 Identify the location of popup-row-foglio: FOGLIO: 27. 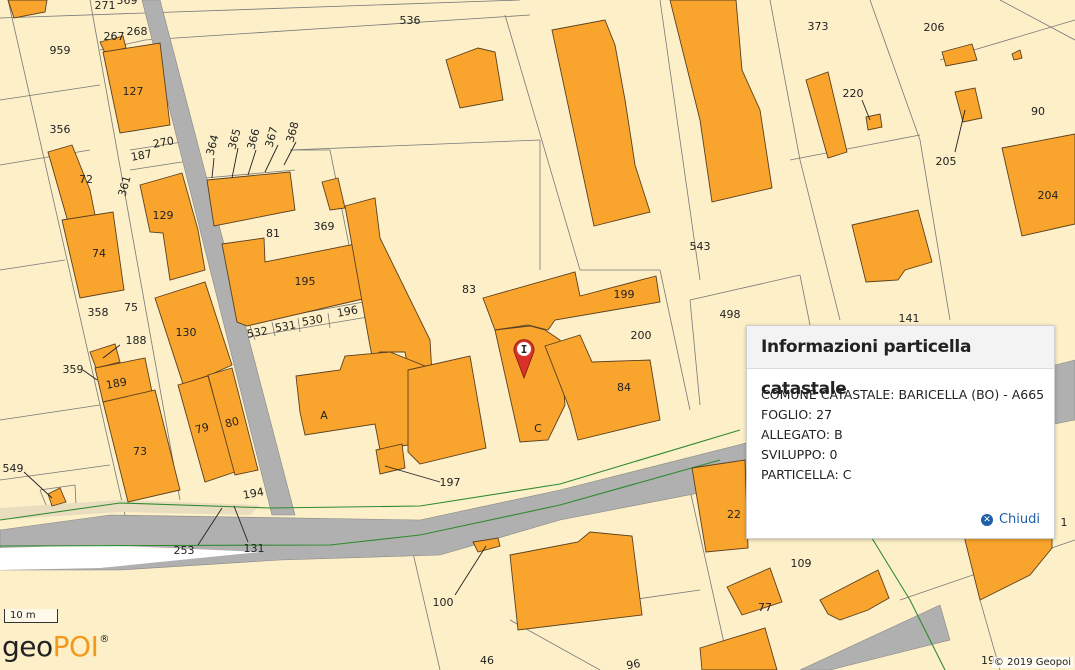
(797, 414).